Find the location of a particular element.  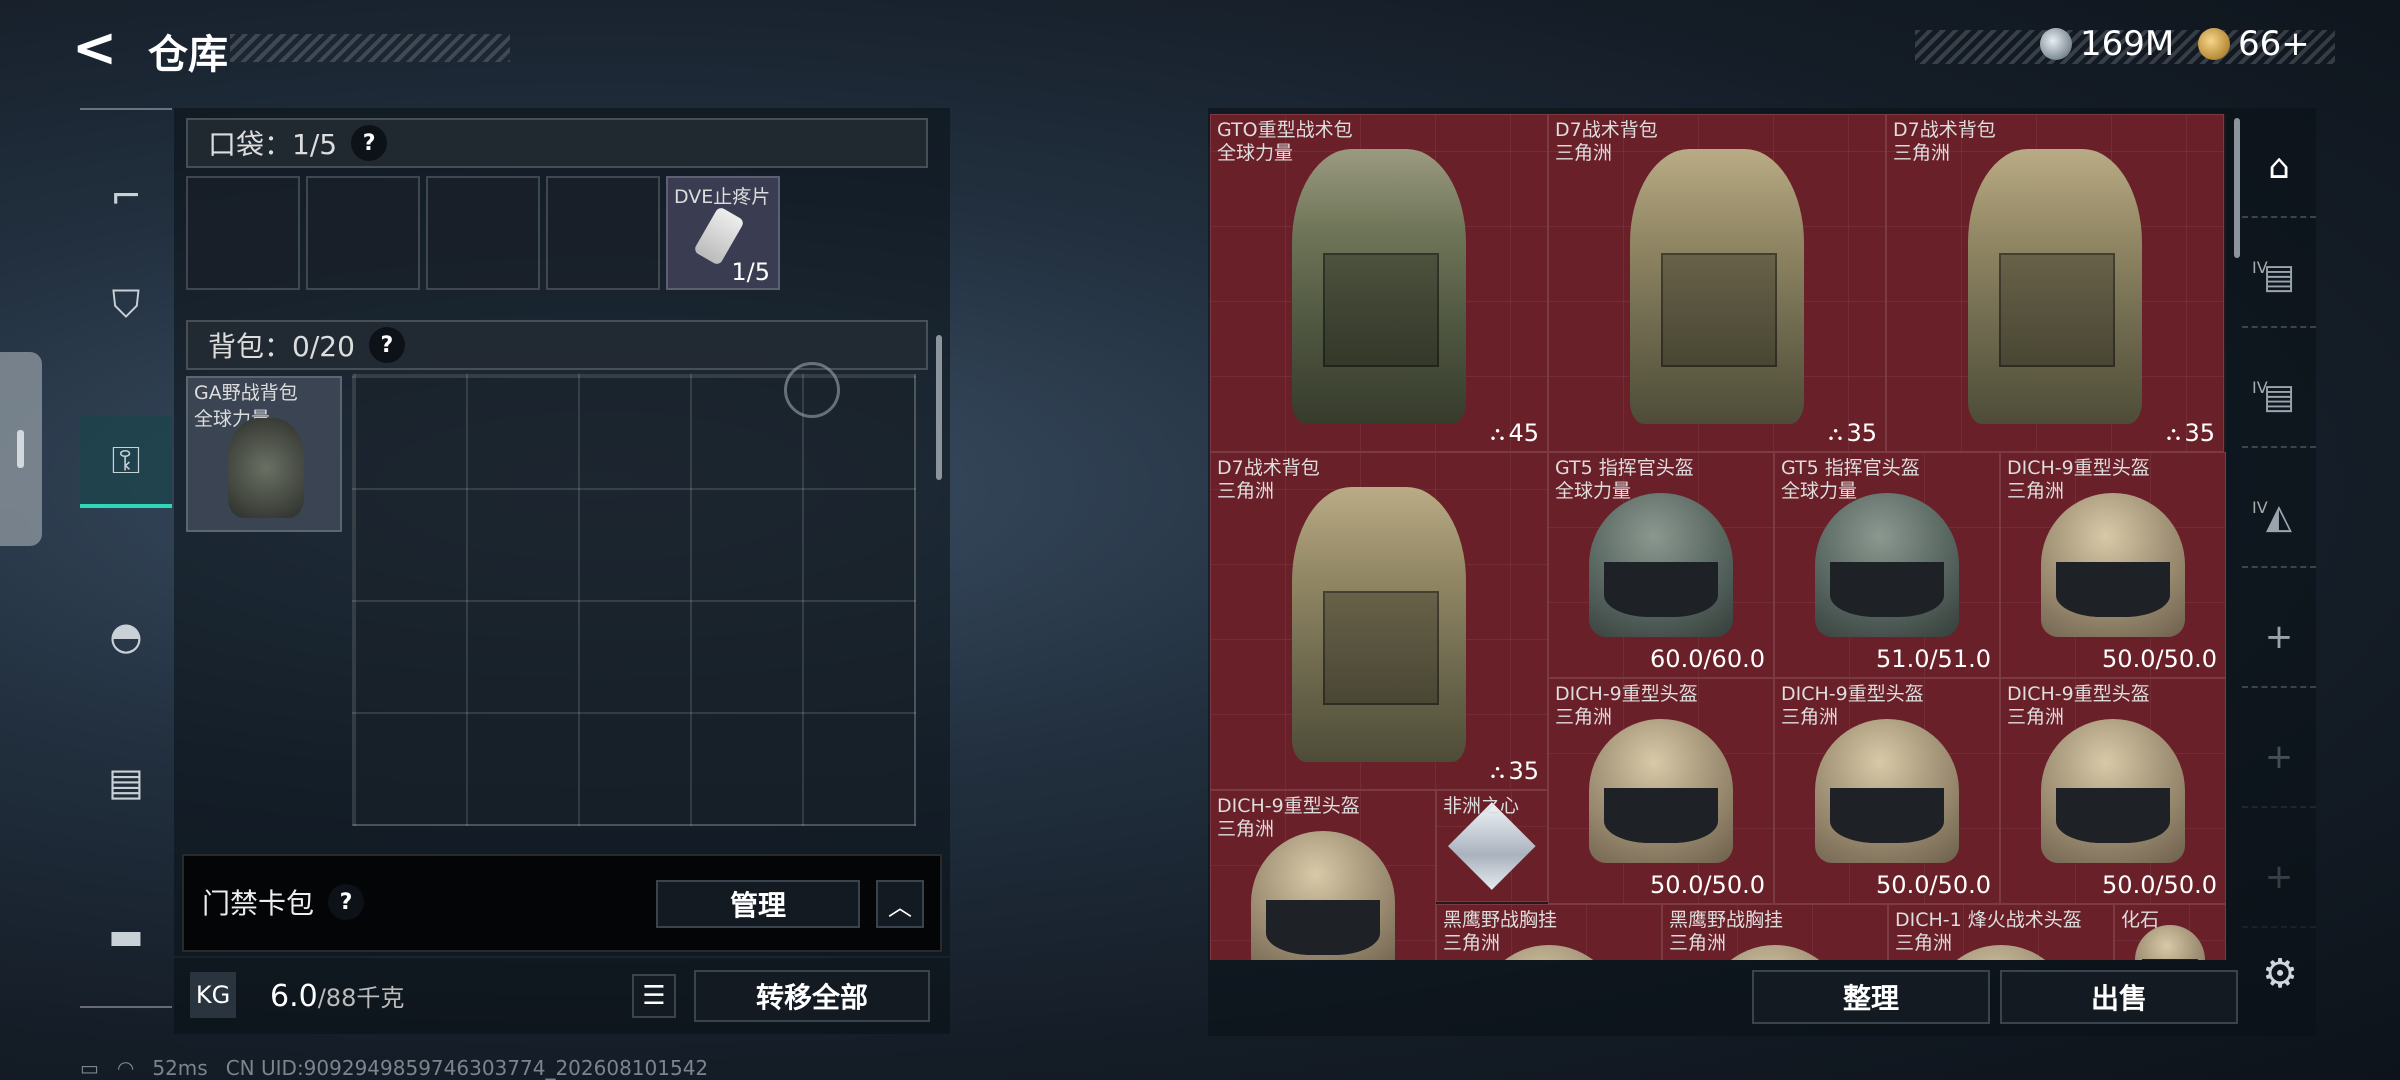

bag-image is located at coordinates (1379, 624).